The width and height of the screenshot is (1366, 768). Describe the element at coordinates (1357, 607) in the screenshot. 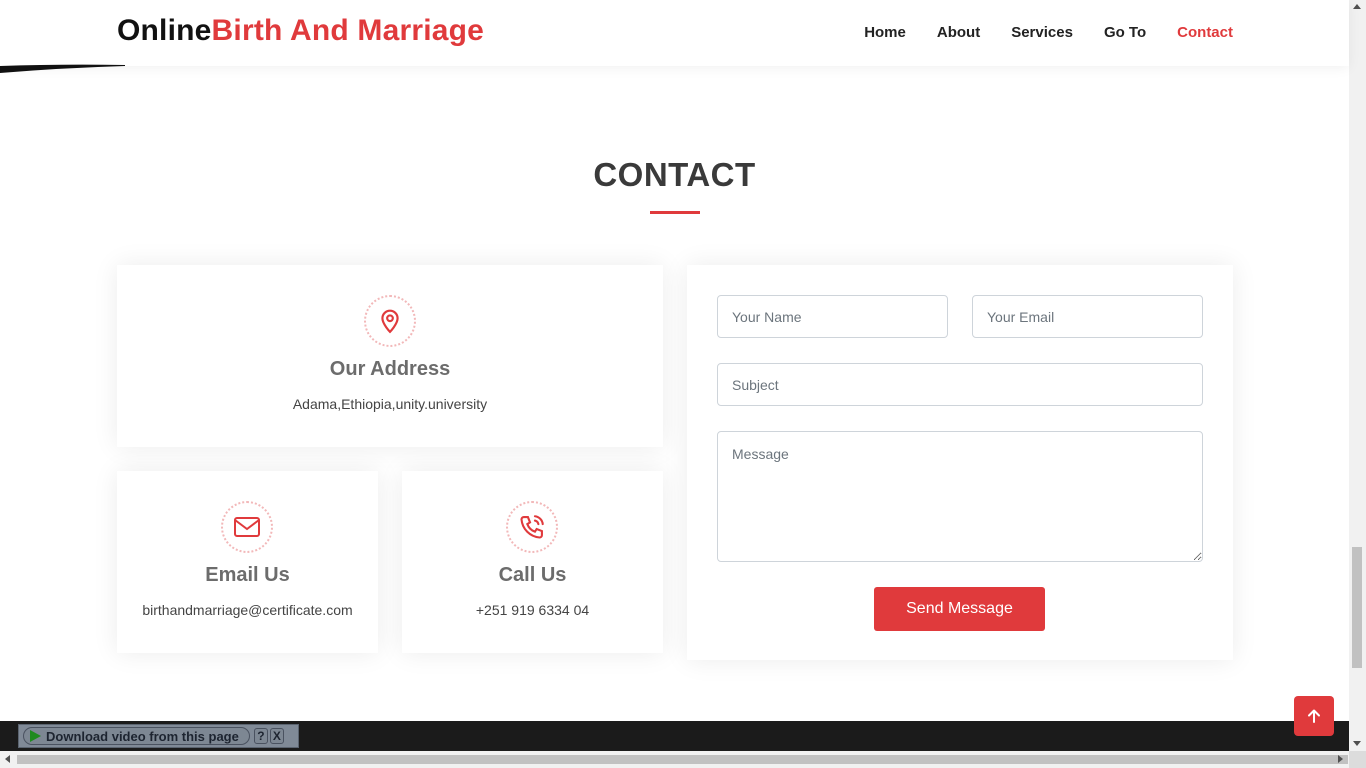

I see `vertical-scroll-thumb` at that location.